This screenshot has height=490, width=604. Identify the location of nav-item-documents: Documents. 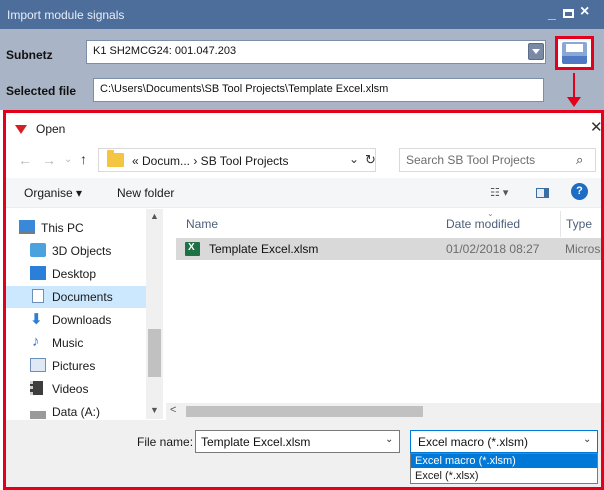
(76, 297).